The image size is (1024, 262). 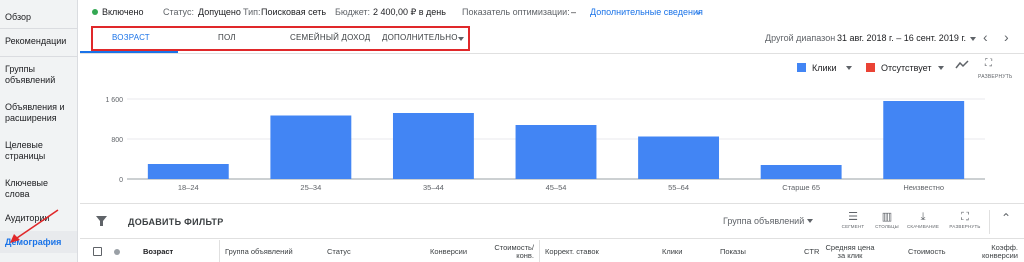 I want to click on type-value: Поисковая сеть, so click(x=294, y=12).